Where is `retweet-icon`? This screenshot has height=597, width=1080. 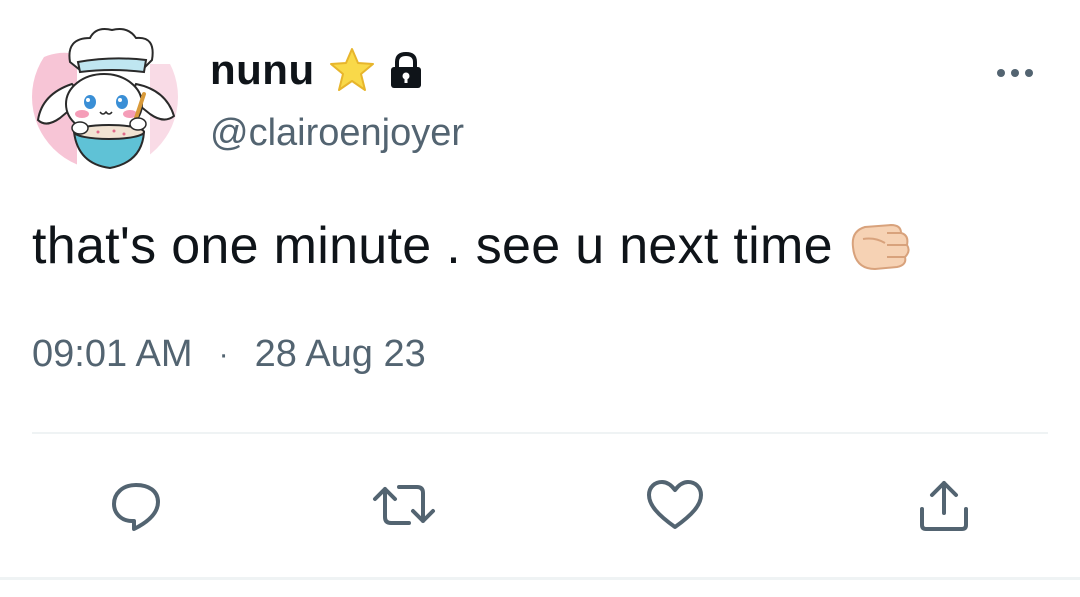
retweet-icon is located at coordinates (404, 505).